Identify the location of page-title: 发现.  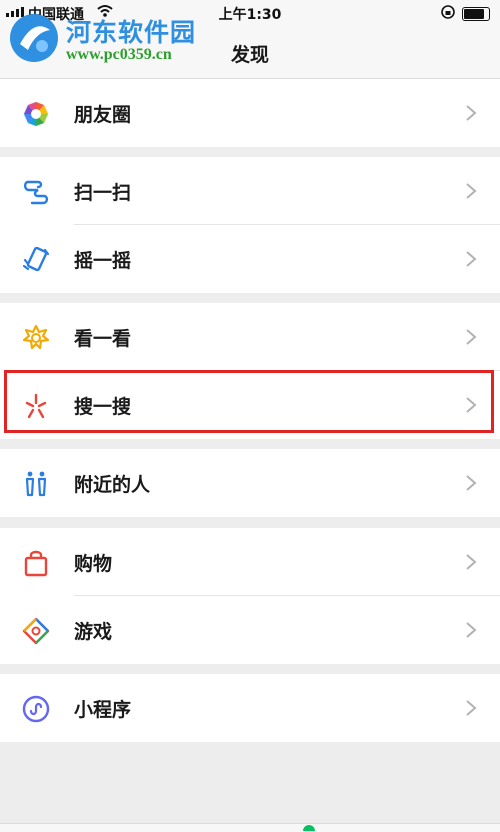
(249, 55).